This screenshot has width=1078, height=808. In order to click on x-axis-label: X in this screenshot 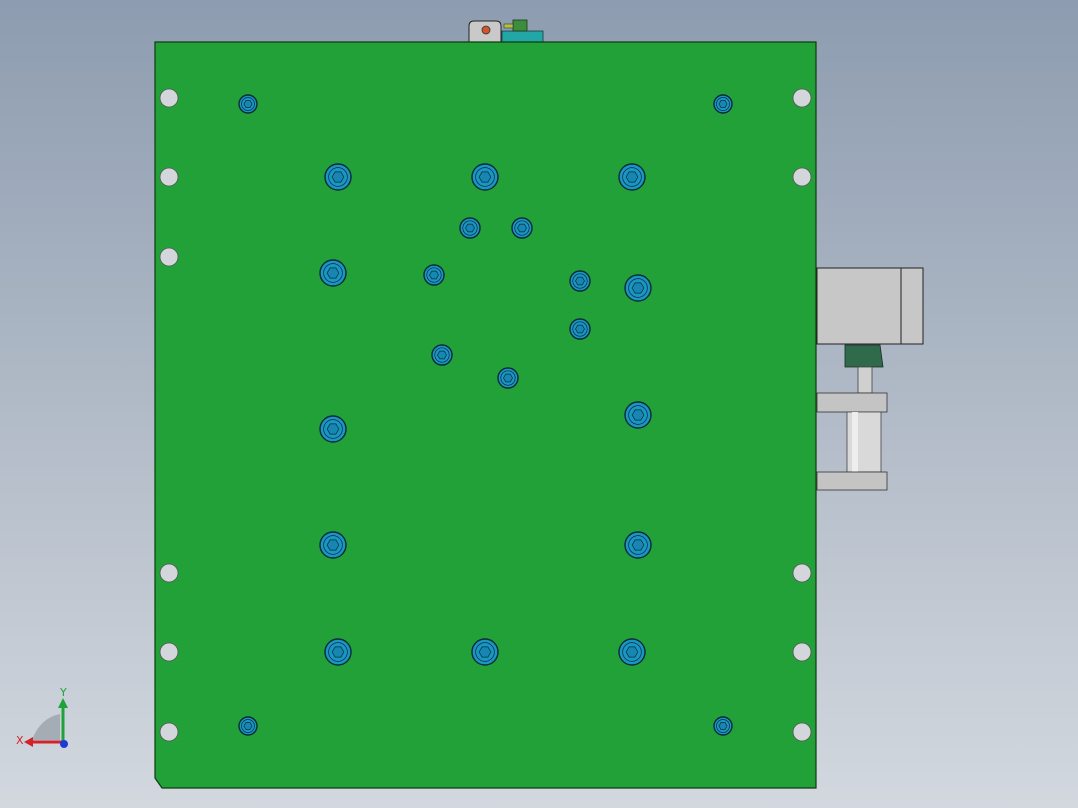, I will do `click(20, 740)`.